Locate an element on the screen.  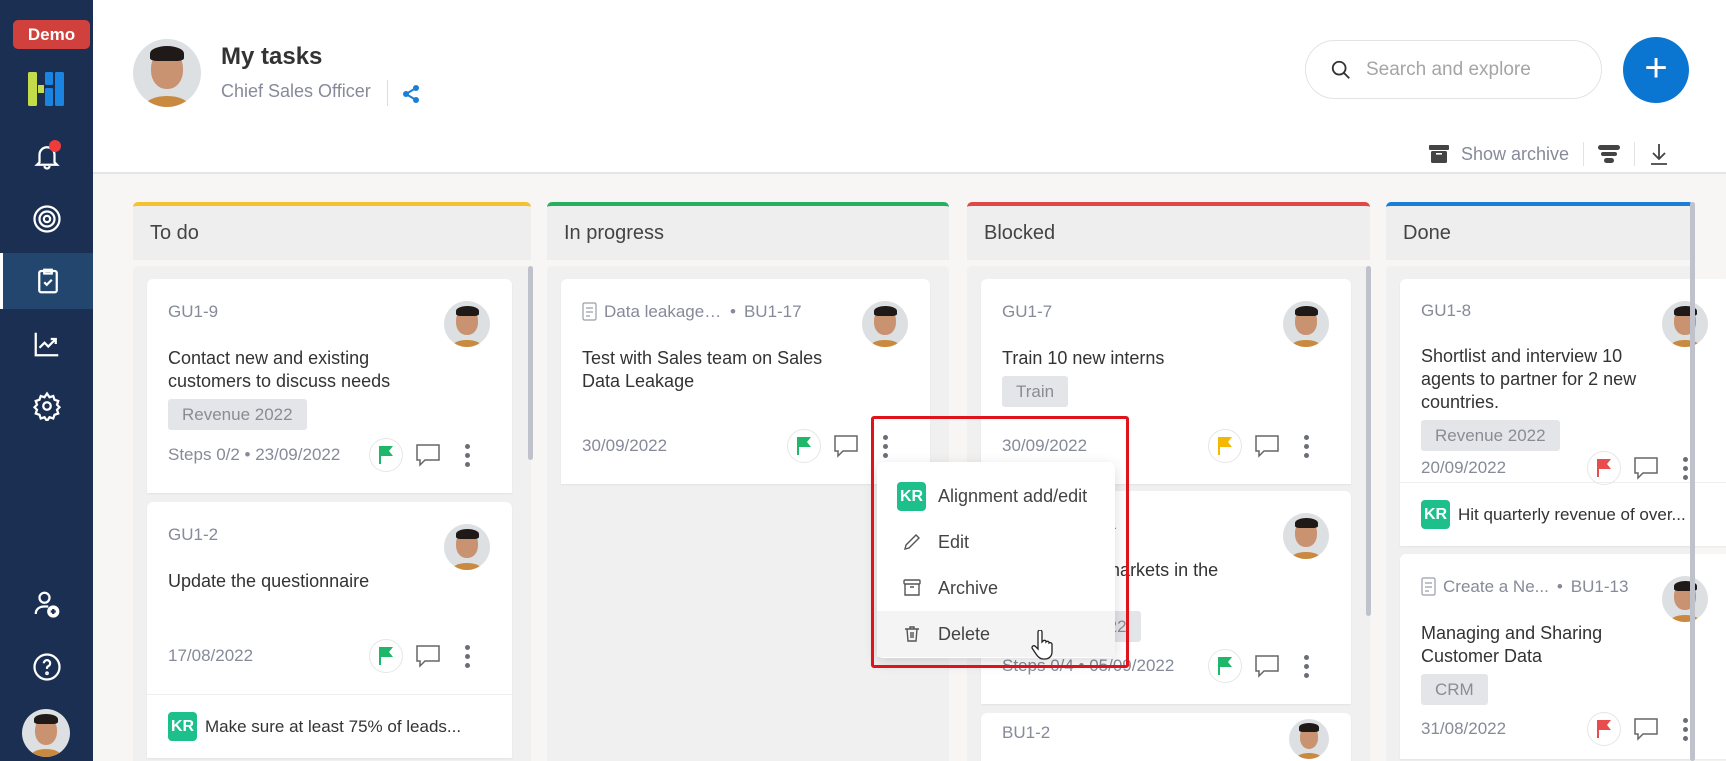
task-id: GU1-9 is located at coordinates (193, 311).